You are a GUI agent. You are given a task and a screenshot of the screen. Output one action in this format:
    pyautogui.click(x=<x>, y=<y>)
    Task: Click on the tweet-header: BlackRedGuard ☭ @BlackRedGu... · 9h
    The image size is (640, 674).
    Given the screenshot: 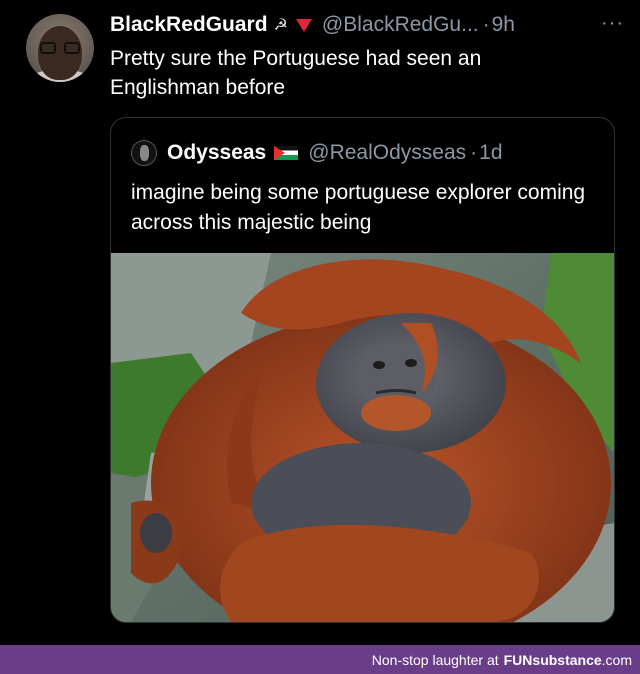 What is the action you would take?
    pyautogui.click(x=312, y=25)
    